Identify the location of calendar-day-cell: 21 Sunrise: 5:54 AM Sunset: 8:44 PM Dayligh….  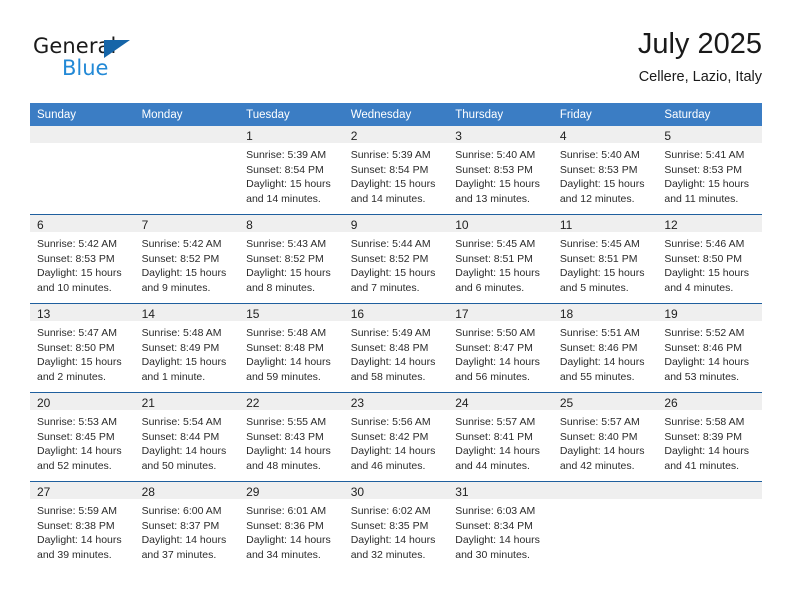
(187, 437).